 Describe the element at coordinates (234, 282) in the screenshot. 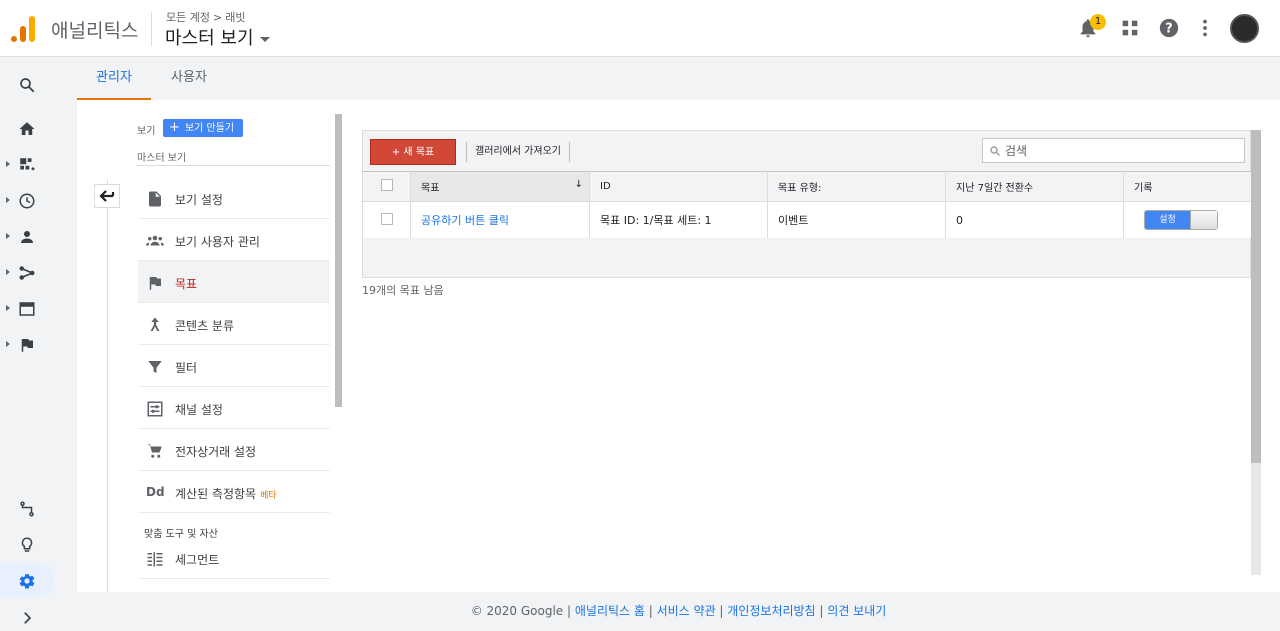

I see `nav-item-goals: 목표` at that location.